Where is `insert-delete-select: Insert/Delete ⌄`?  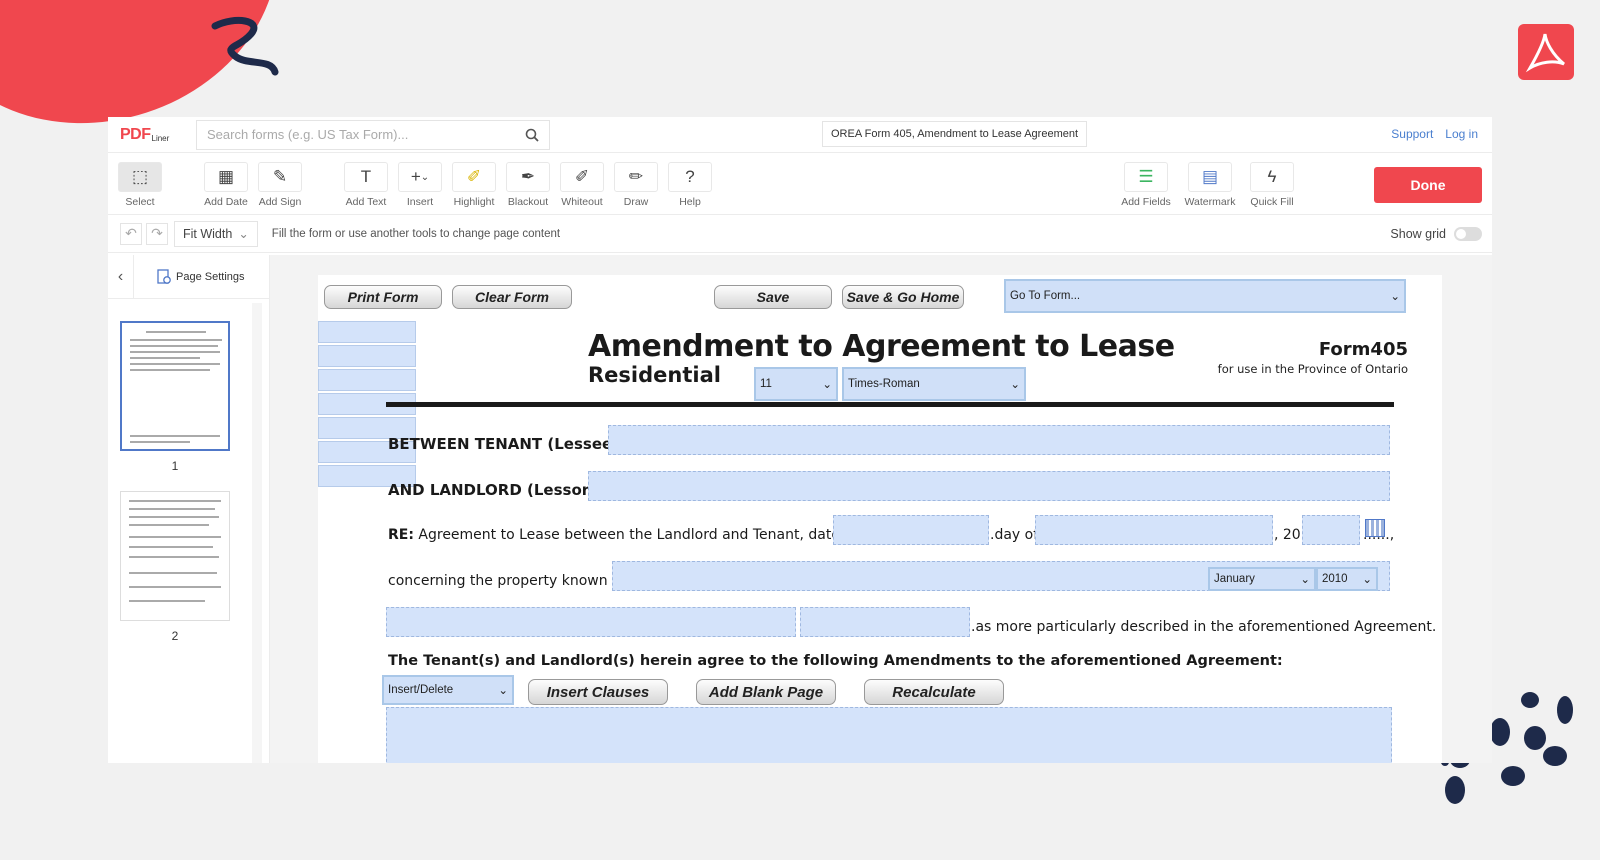
insert-delete-select: Insert/Delete ⌄ is located at coordinates (448, 690).